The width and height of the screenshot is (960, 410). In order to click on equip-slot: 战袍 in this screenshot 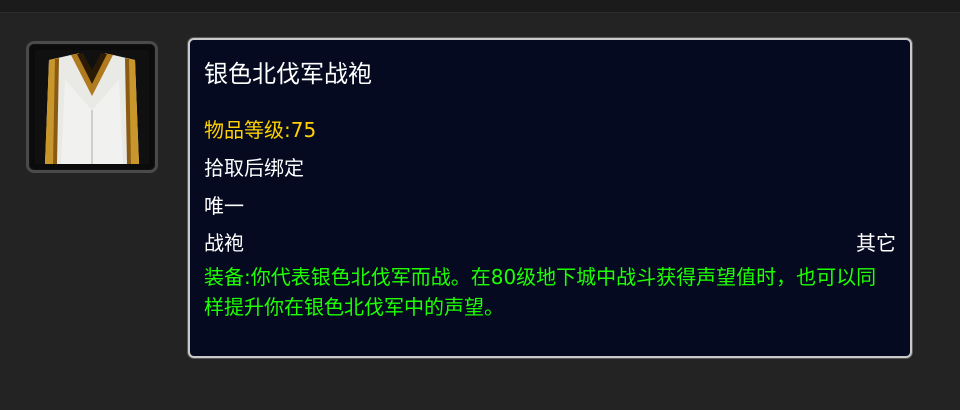, I will do `click(224, 243)`.